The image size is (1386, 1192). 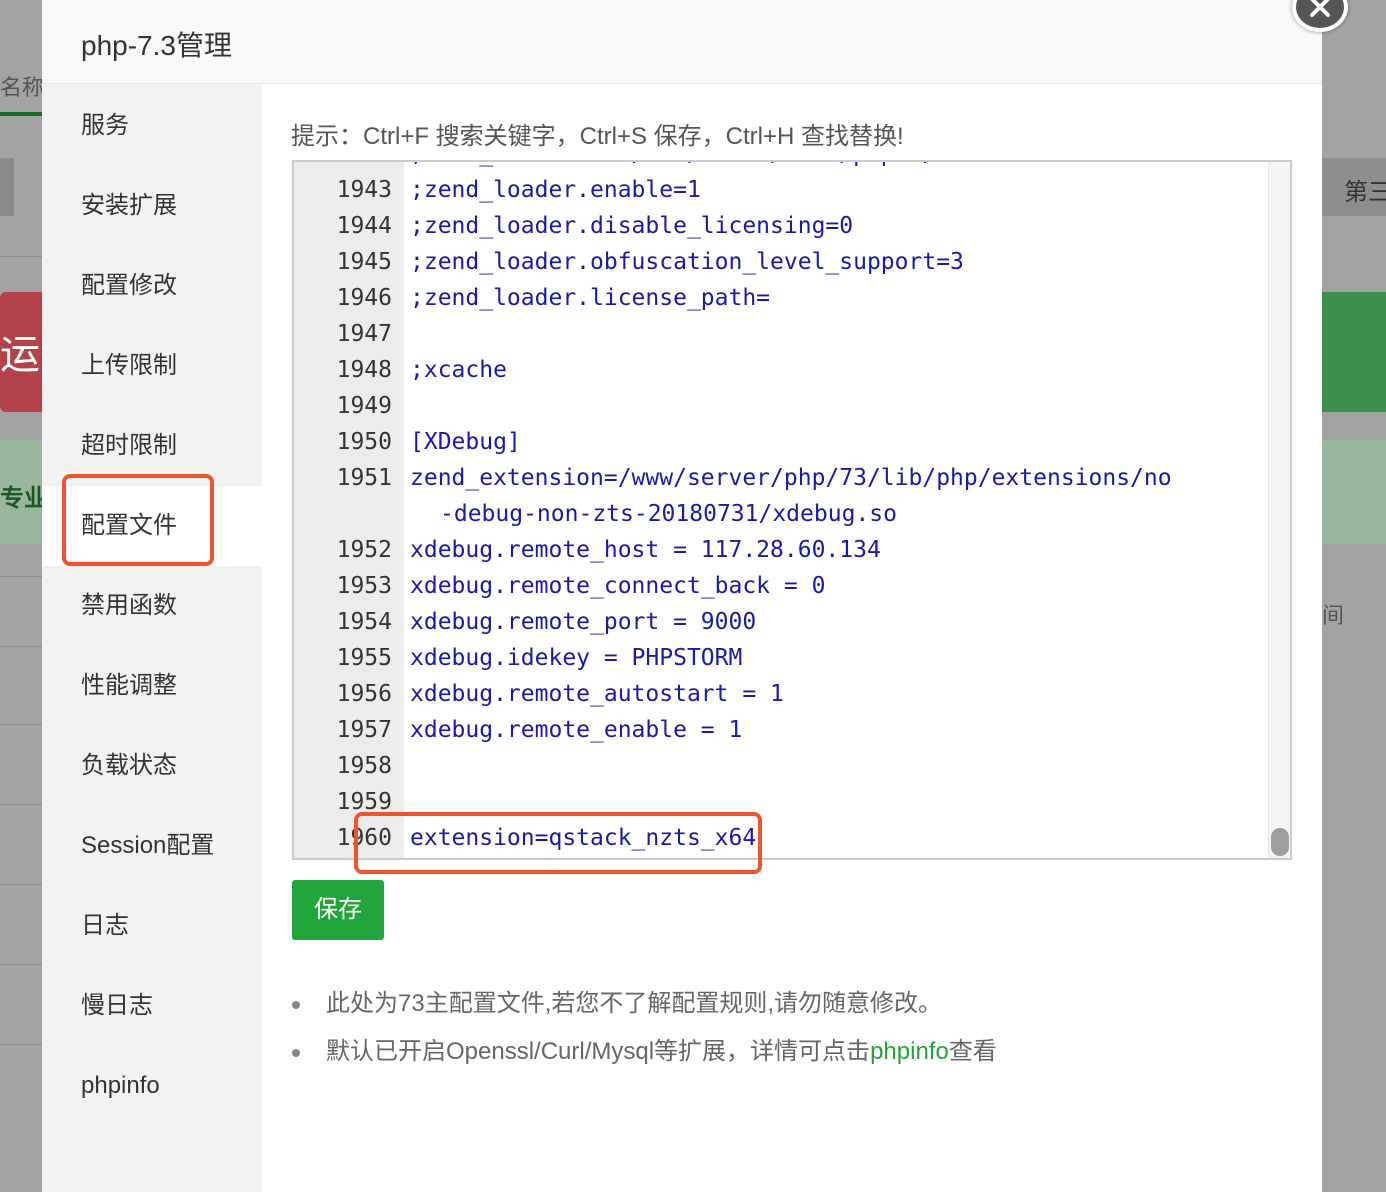 I want to click on line-number: 1956, so click(x=364, y=694).